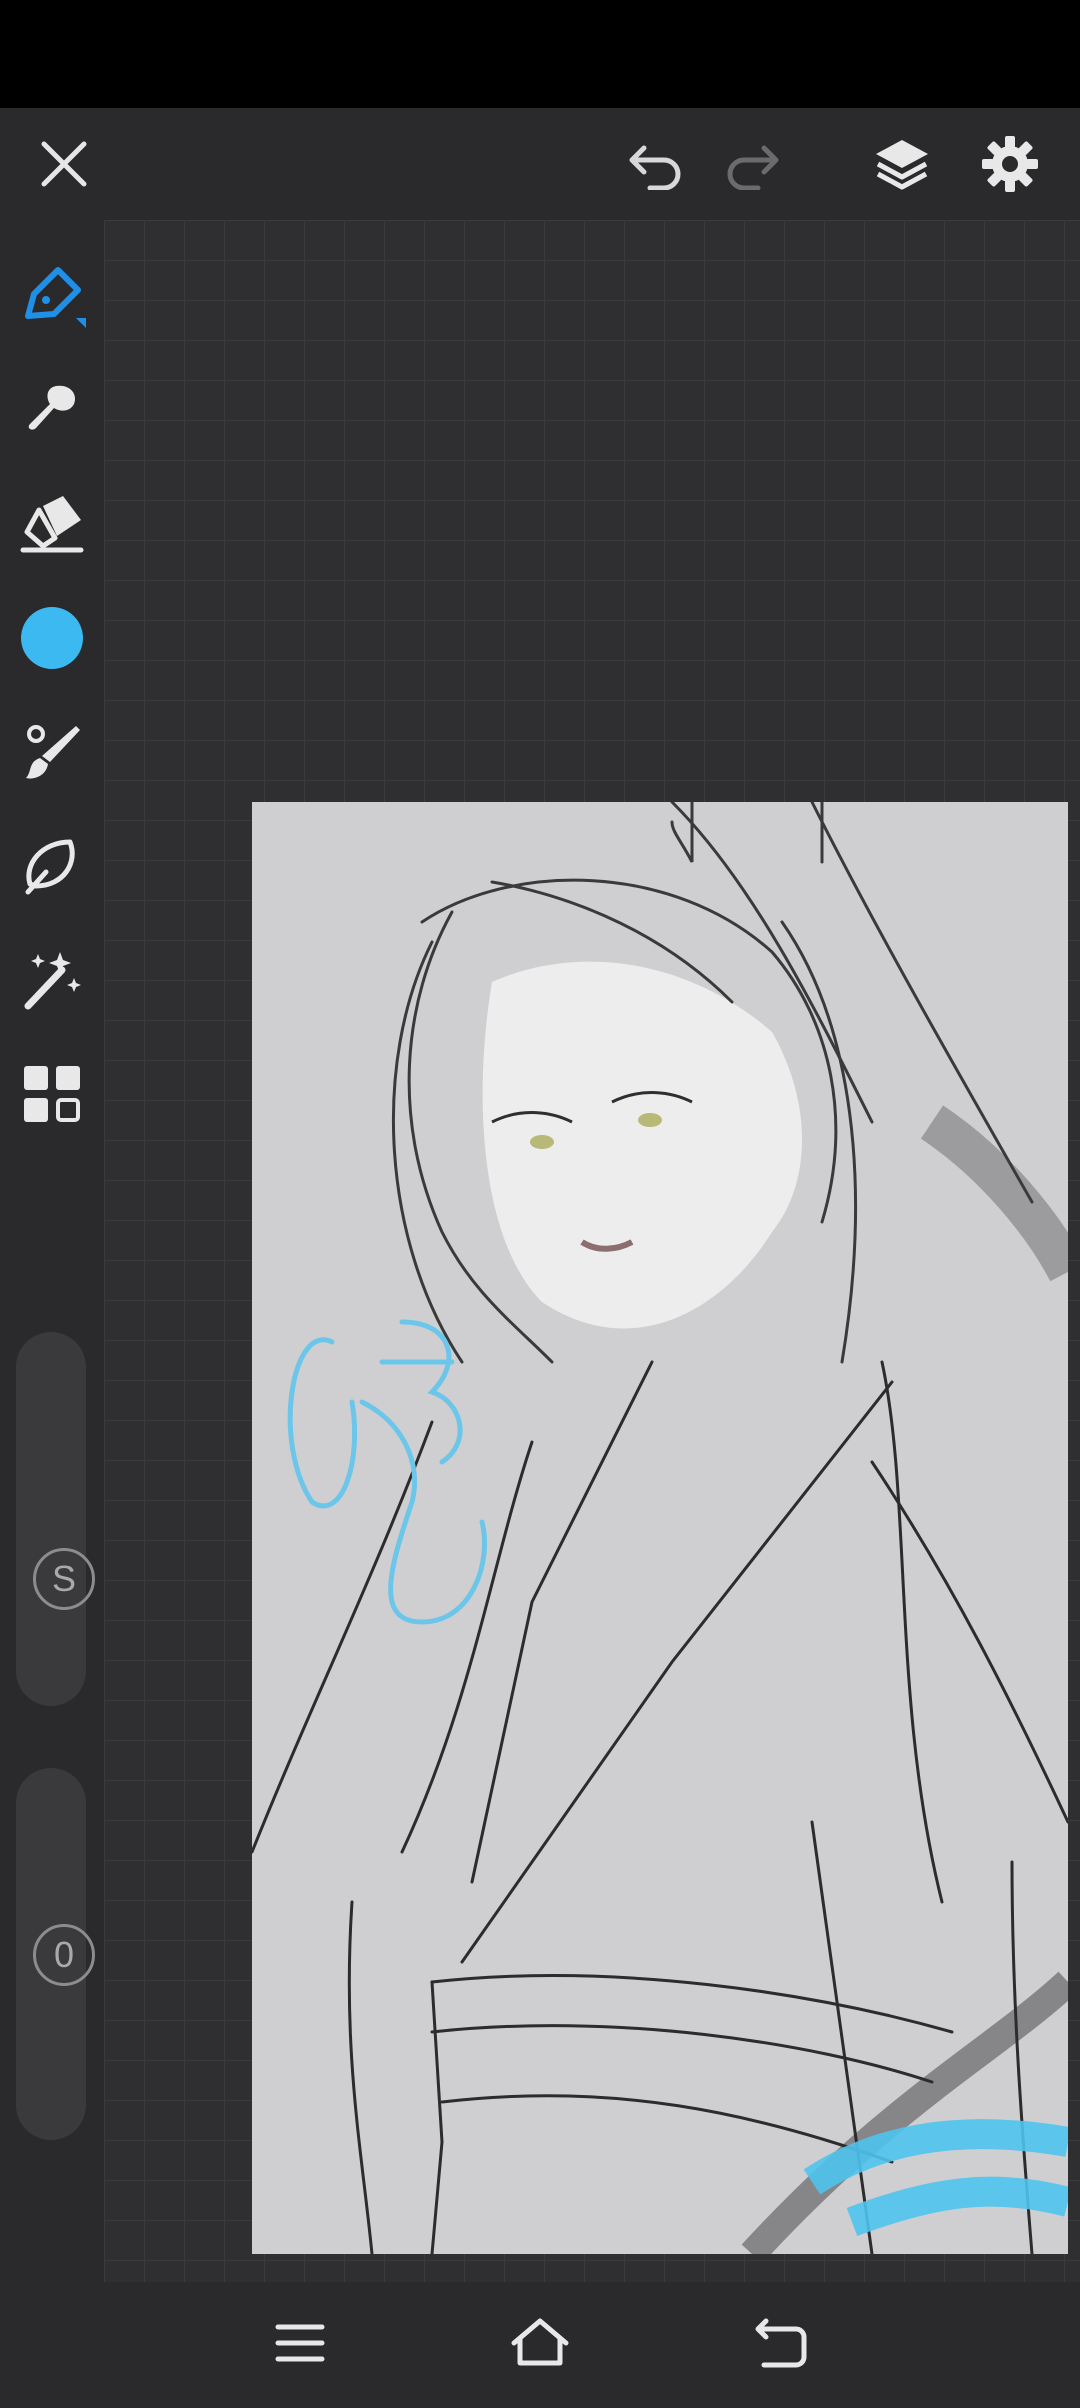 The width and height of the screenshot is (1080, 2408). I want to click on magic-wand-icon, so click(52, 982).